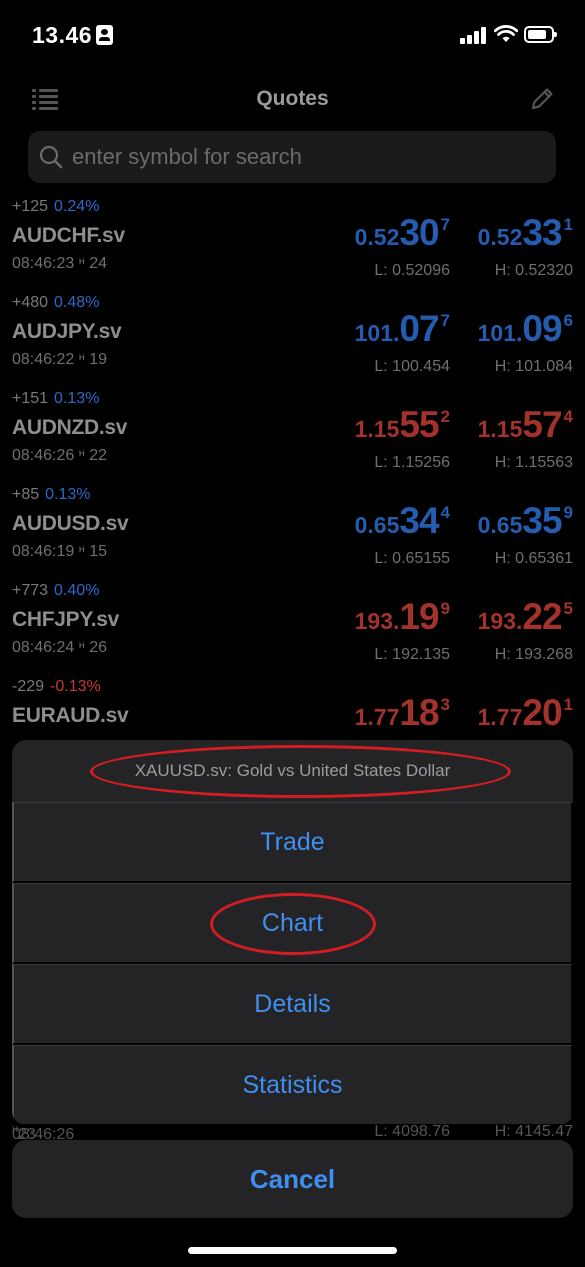 The height and width of the screenshot is (1267, 585). Describe the element at coordinates (60, 551) in the screenshot. I see `quote-time: 08:46:19 ᵸ 15` at that location.